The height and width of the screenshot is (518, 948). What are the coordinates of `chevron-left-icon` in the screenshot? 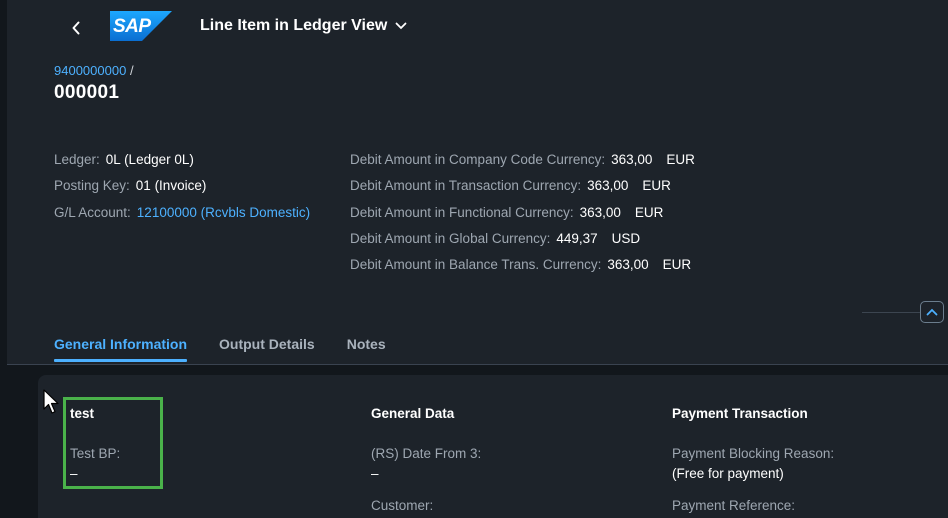 It's located at (76, 28).